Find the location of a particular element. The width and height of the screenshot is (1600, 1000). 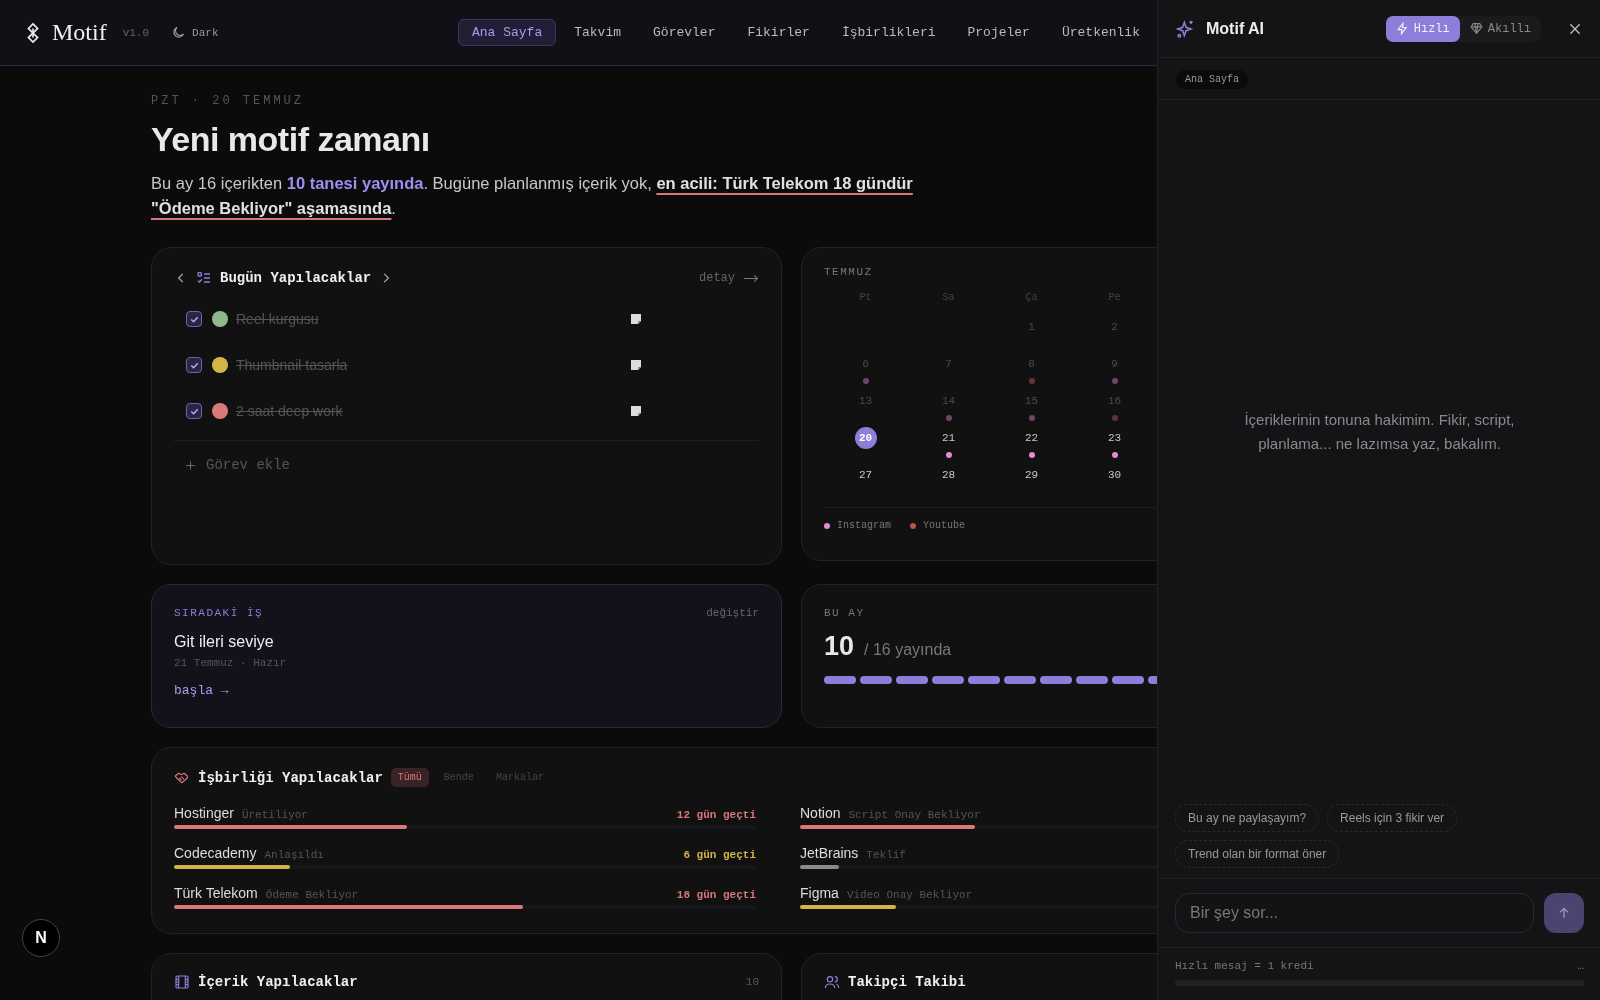

logo-text: Motif is located at coordinates (79, 32).